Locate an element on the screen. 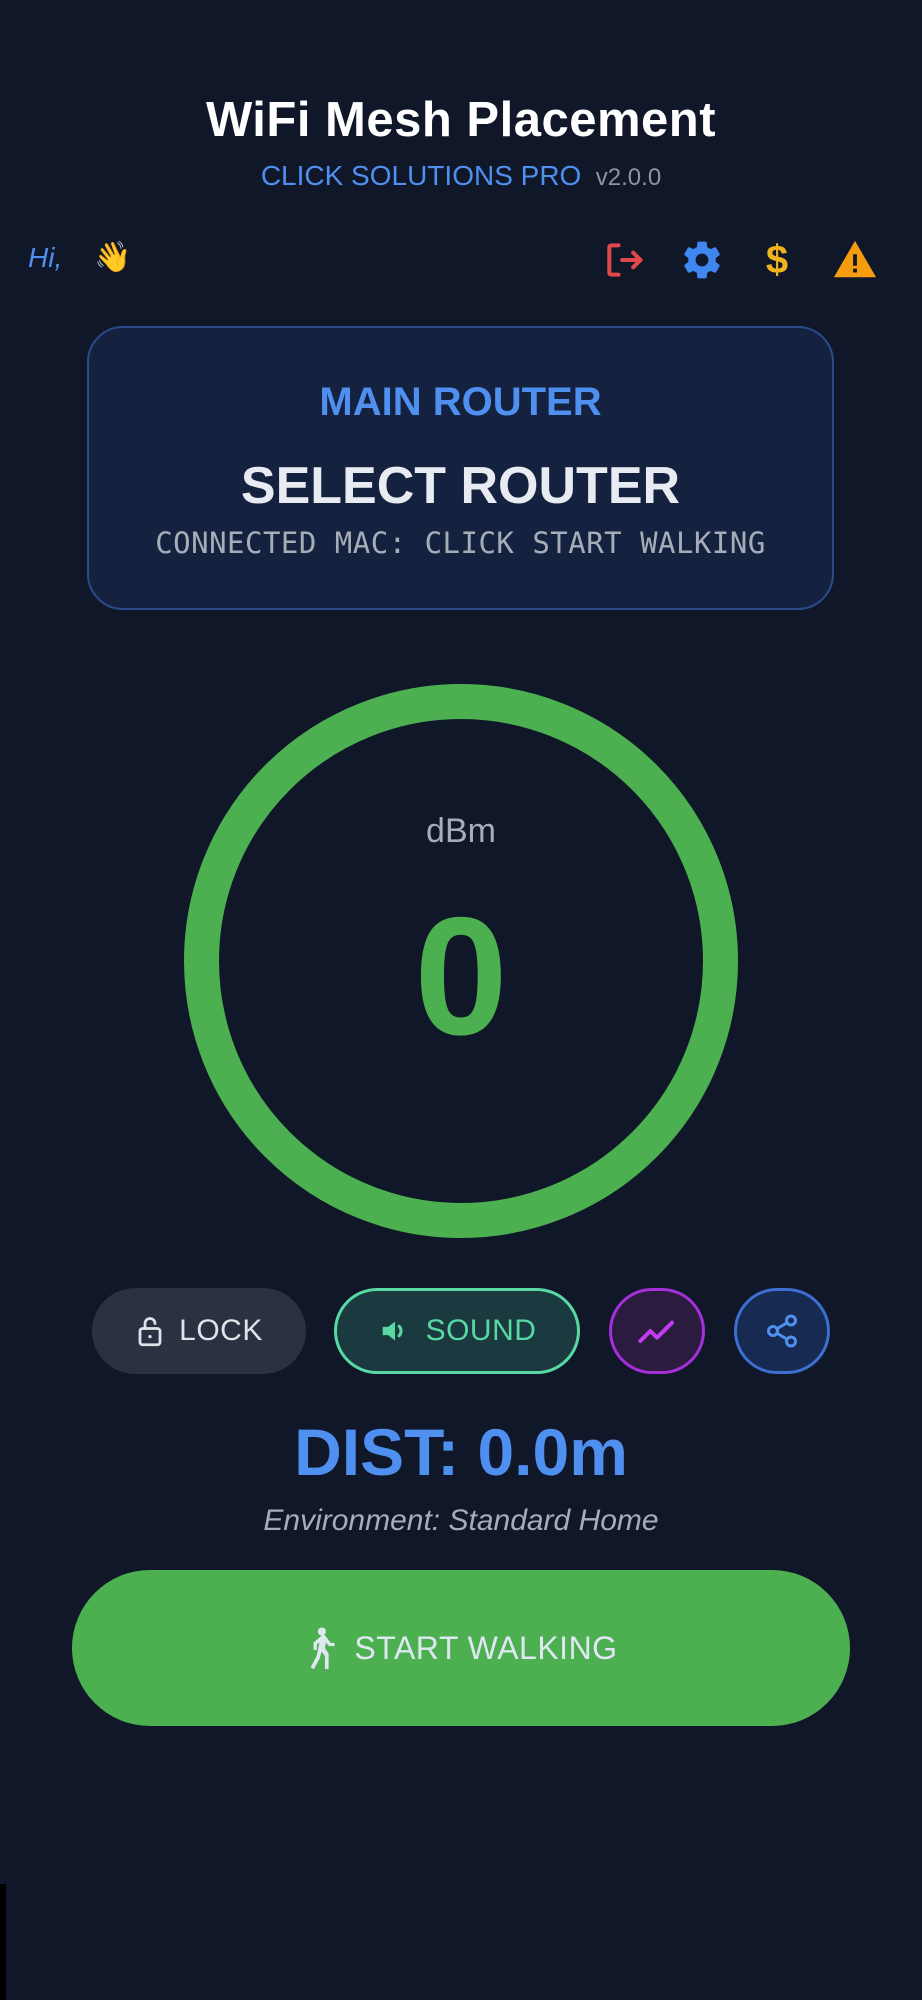 This screenshot has height=2000, width=922. router-mac-status: CONNECTED MAC: CLICK START WALKING is located at coordinates (460, 543).